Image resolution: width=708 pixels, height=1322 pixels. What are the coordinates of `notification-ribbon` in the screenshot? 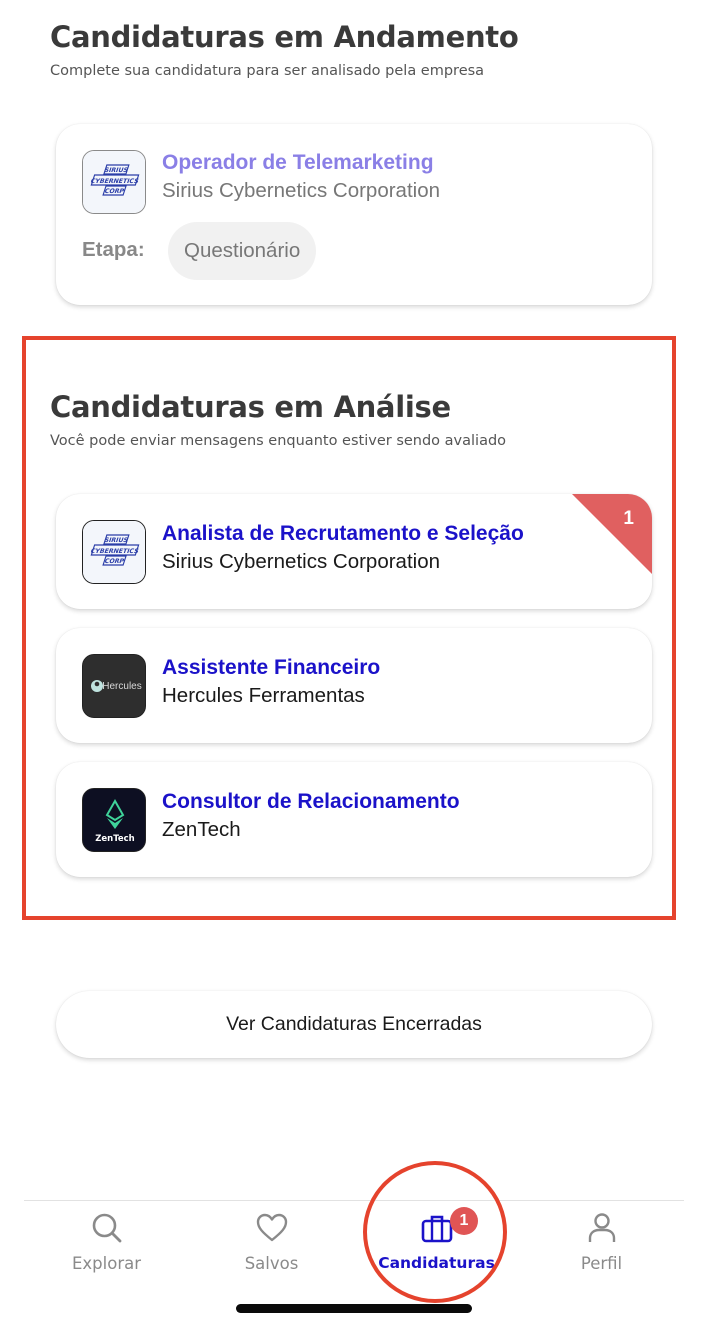 It's located at (612, 534).